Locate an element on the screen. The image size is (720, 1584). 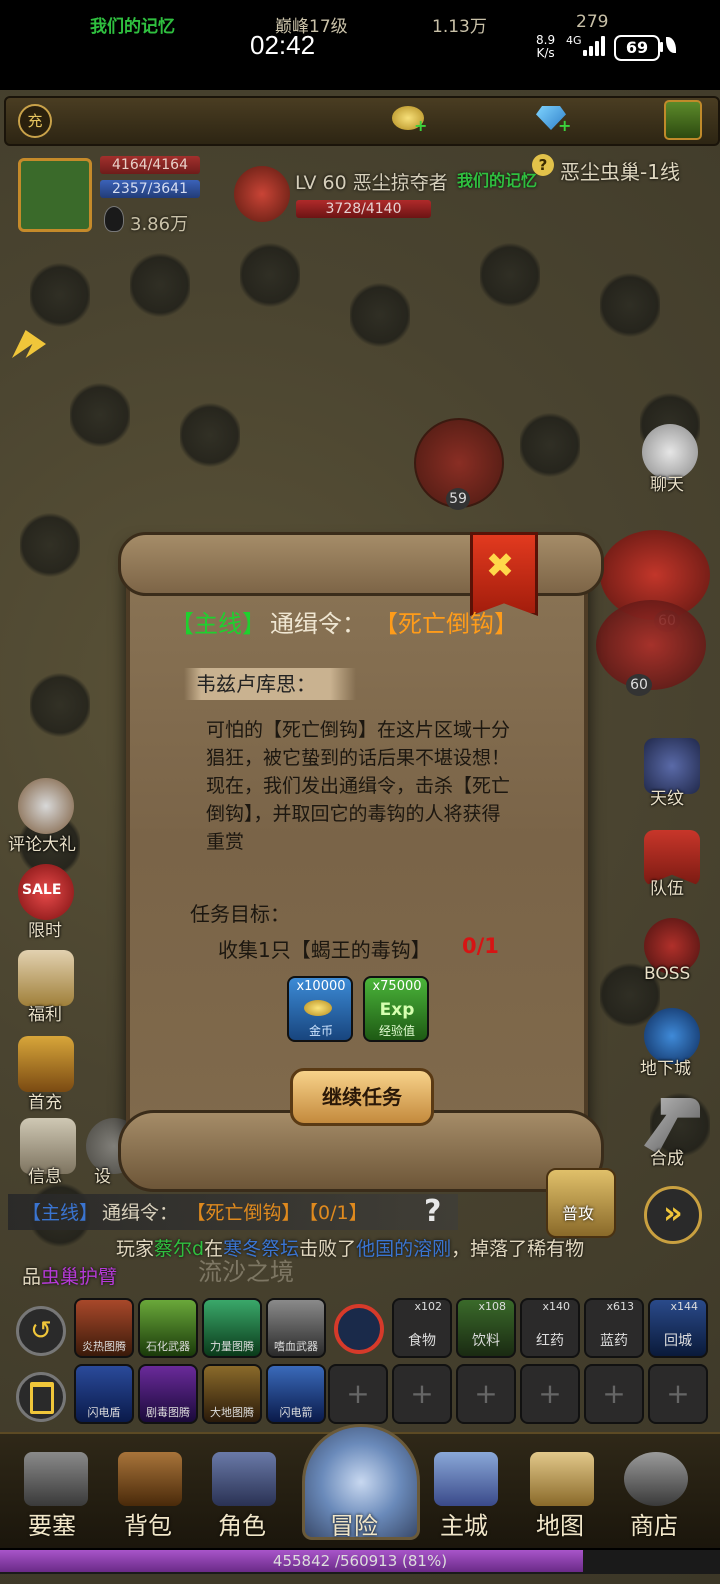
consumable-label-4: 蓝药 is located at coordinates (614, 1341).